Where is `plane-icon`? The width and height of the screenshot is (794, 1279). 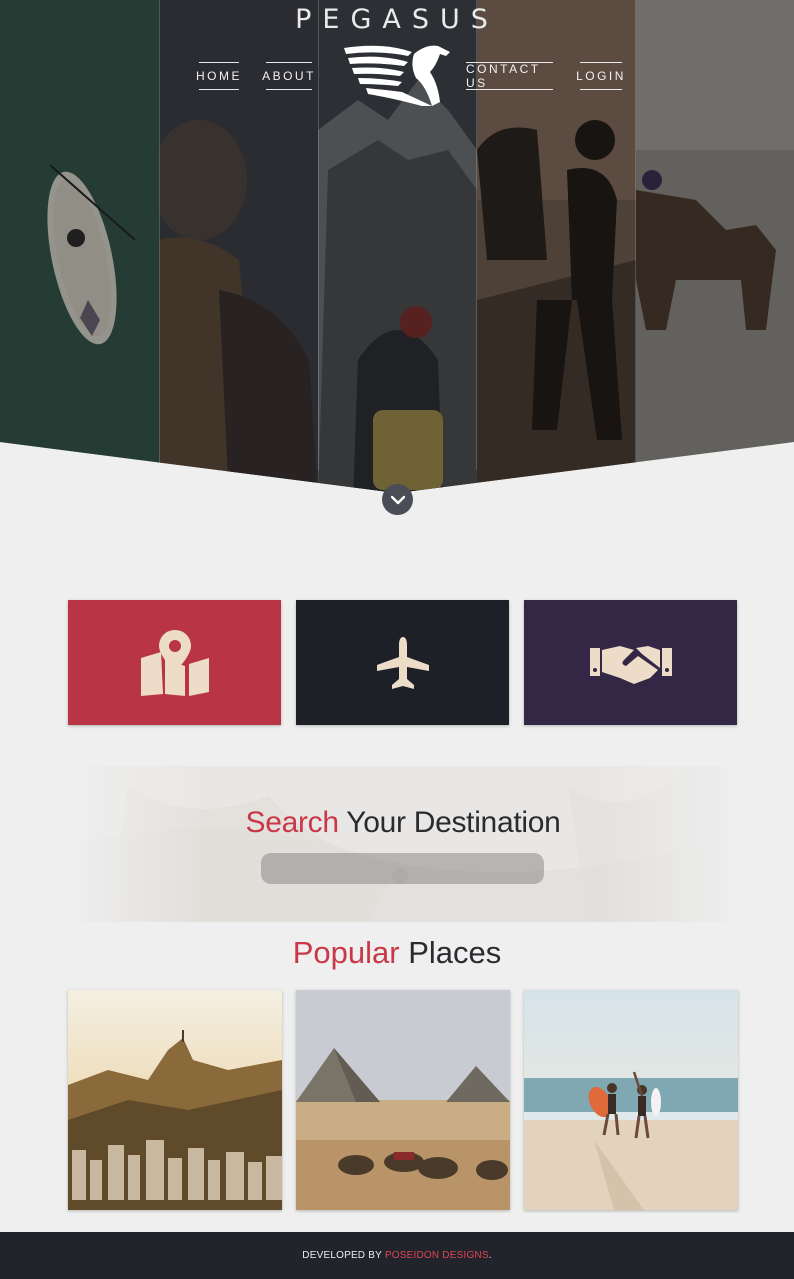
plane-icon is located at coordinates (402, 662).